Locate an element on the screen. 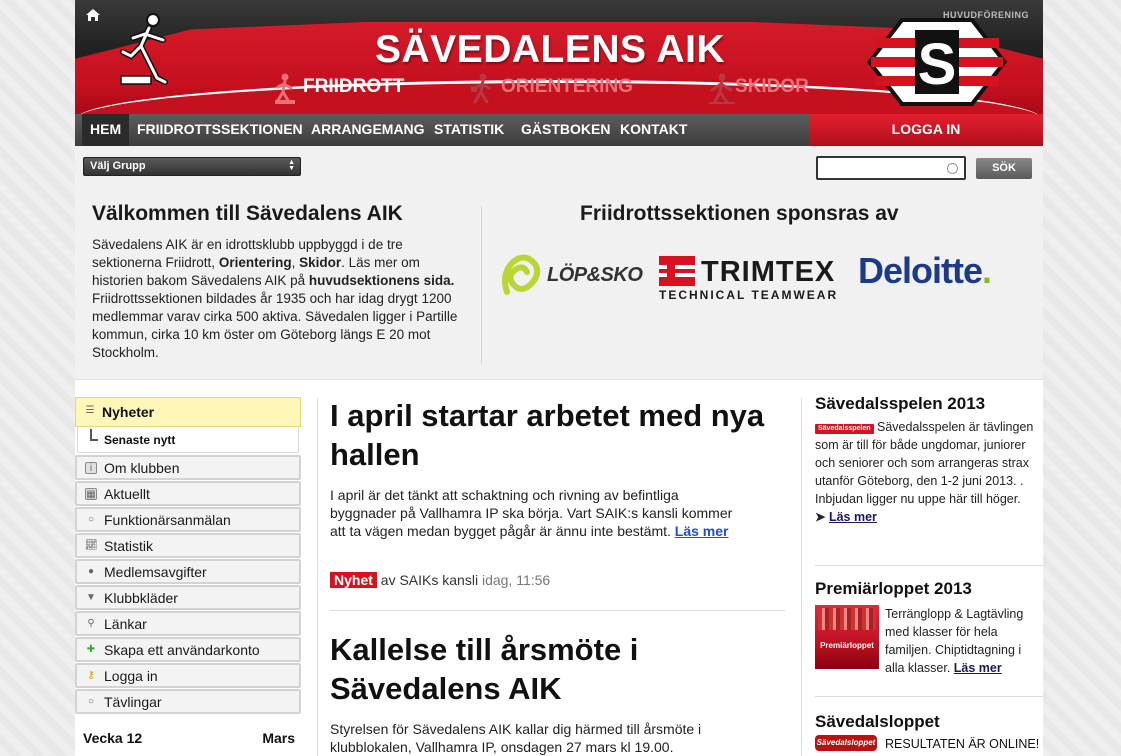  menu-item-label: Aktuellt is located at coordinates (127, 494).